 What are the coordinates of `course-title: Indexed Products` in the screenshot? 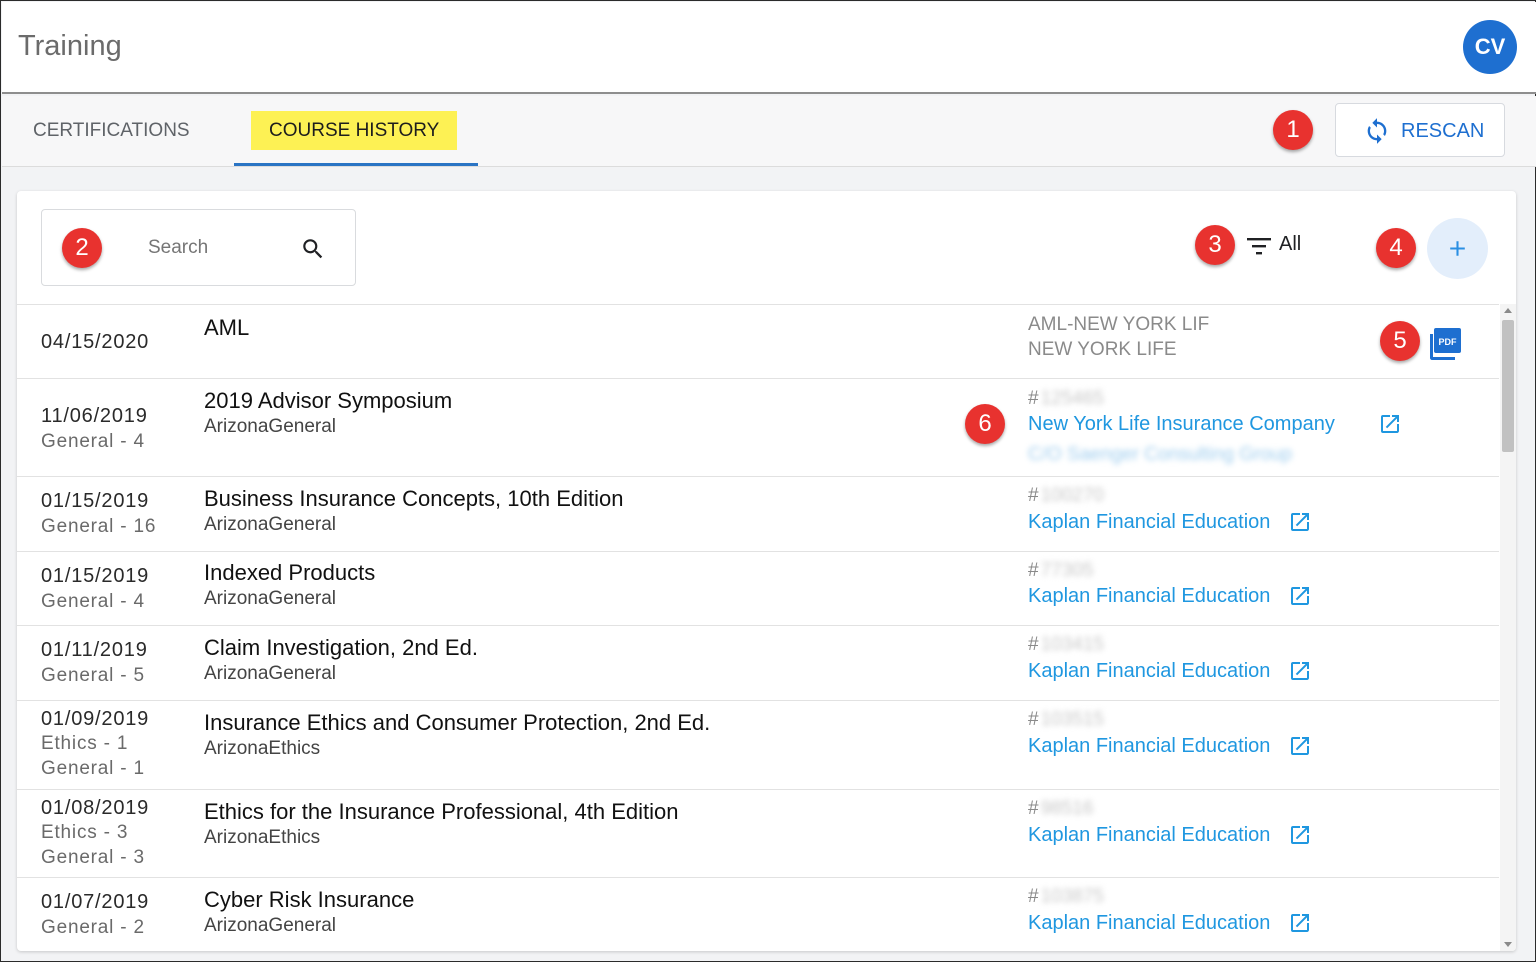 It's located at (290, 572).